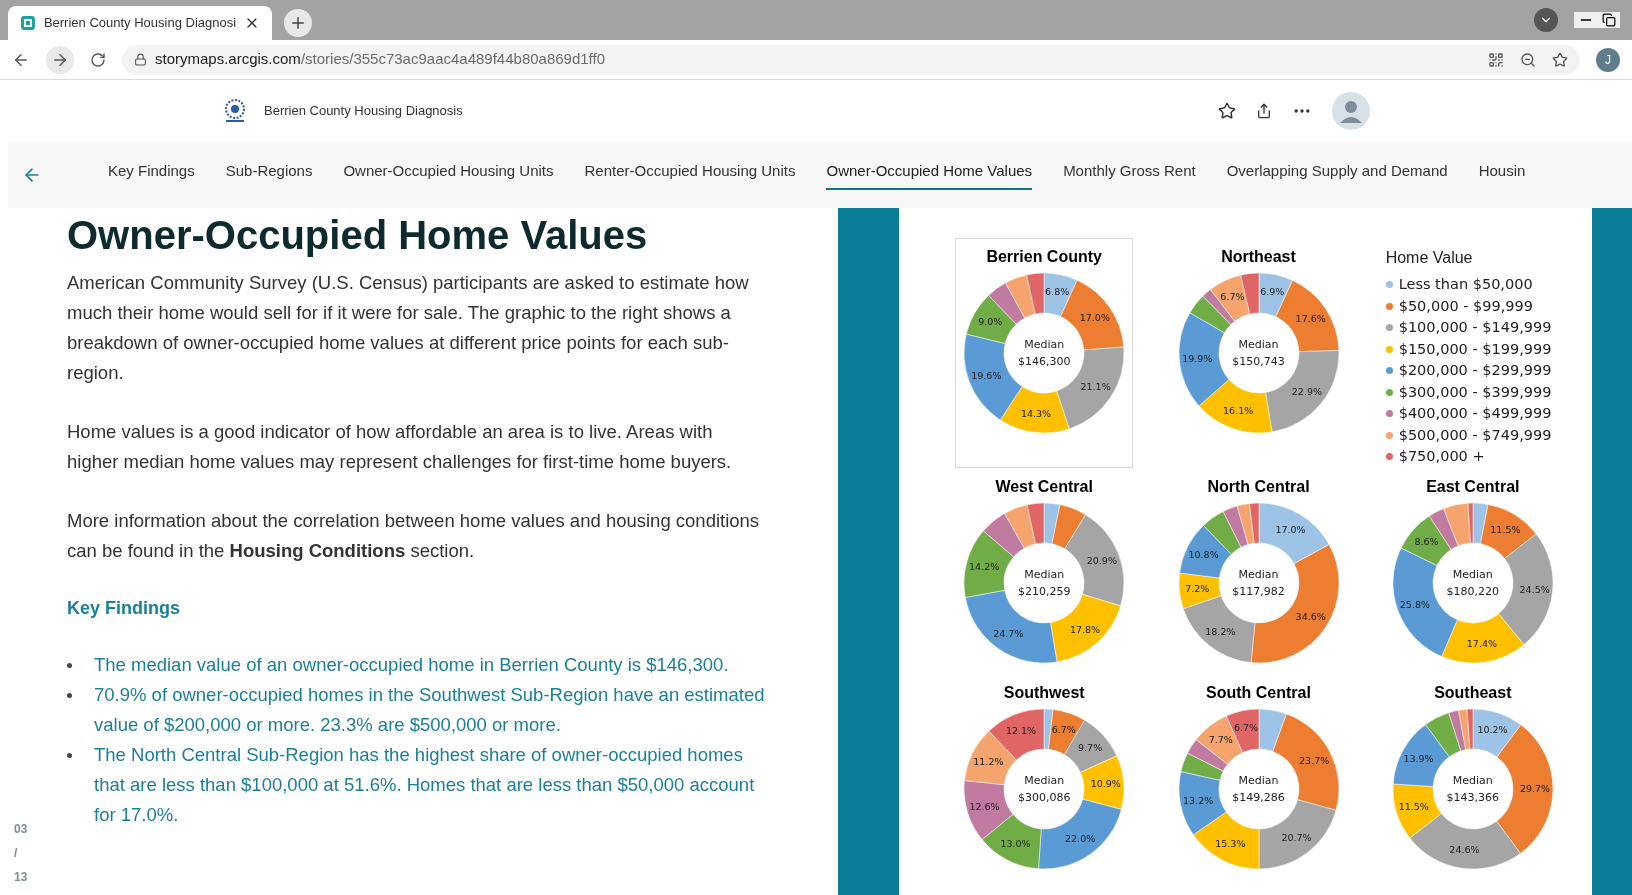 The height and width of the screenshot is (895, 1632). Describe the element at coordinates (1475, 392) in the screenshot. I see `legend-label: $300,000 - $399,999` at that location.